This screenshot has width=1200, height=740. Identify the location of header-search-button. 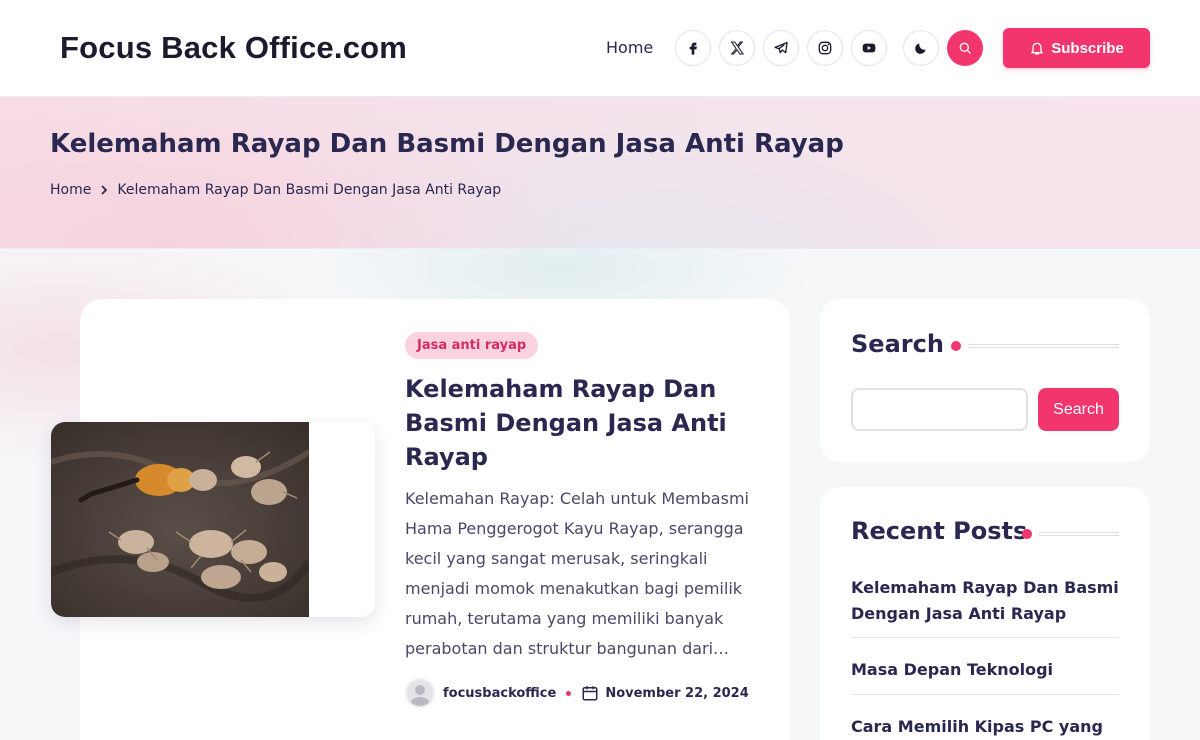
(965, 48).